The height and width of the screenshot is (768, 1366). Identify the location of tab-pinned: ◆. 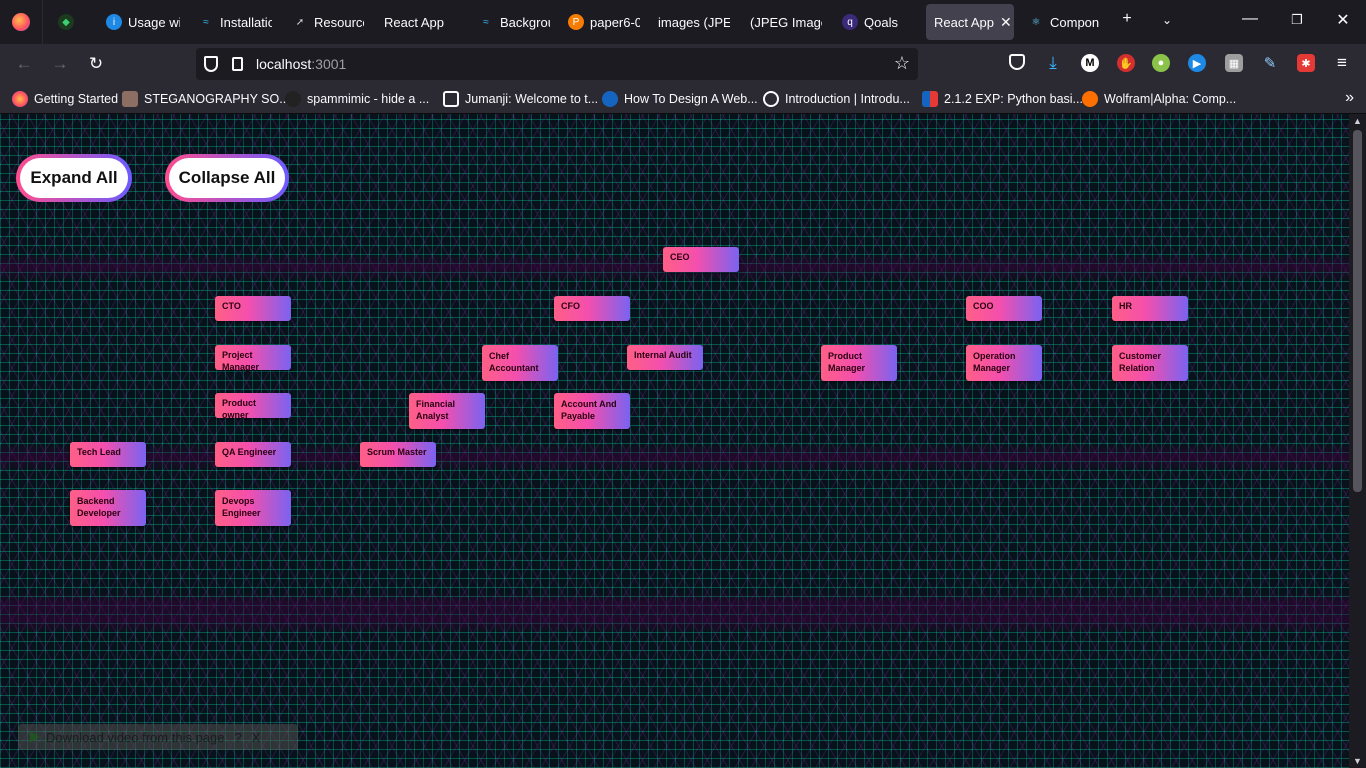
(65, 22).